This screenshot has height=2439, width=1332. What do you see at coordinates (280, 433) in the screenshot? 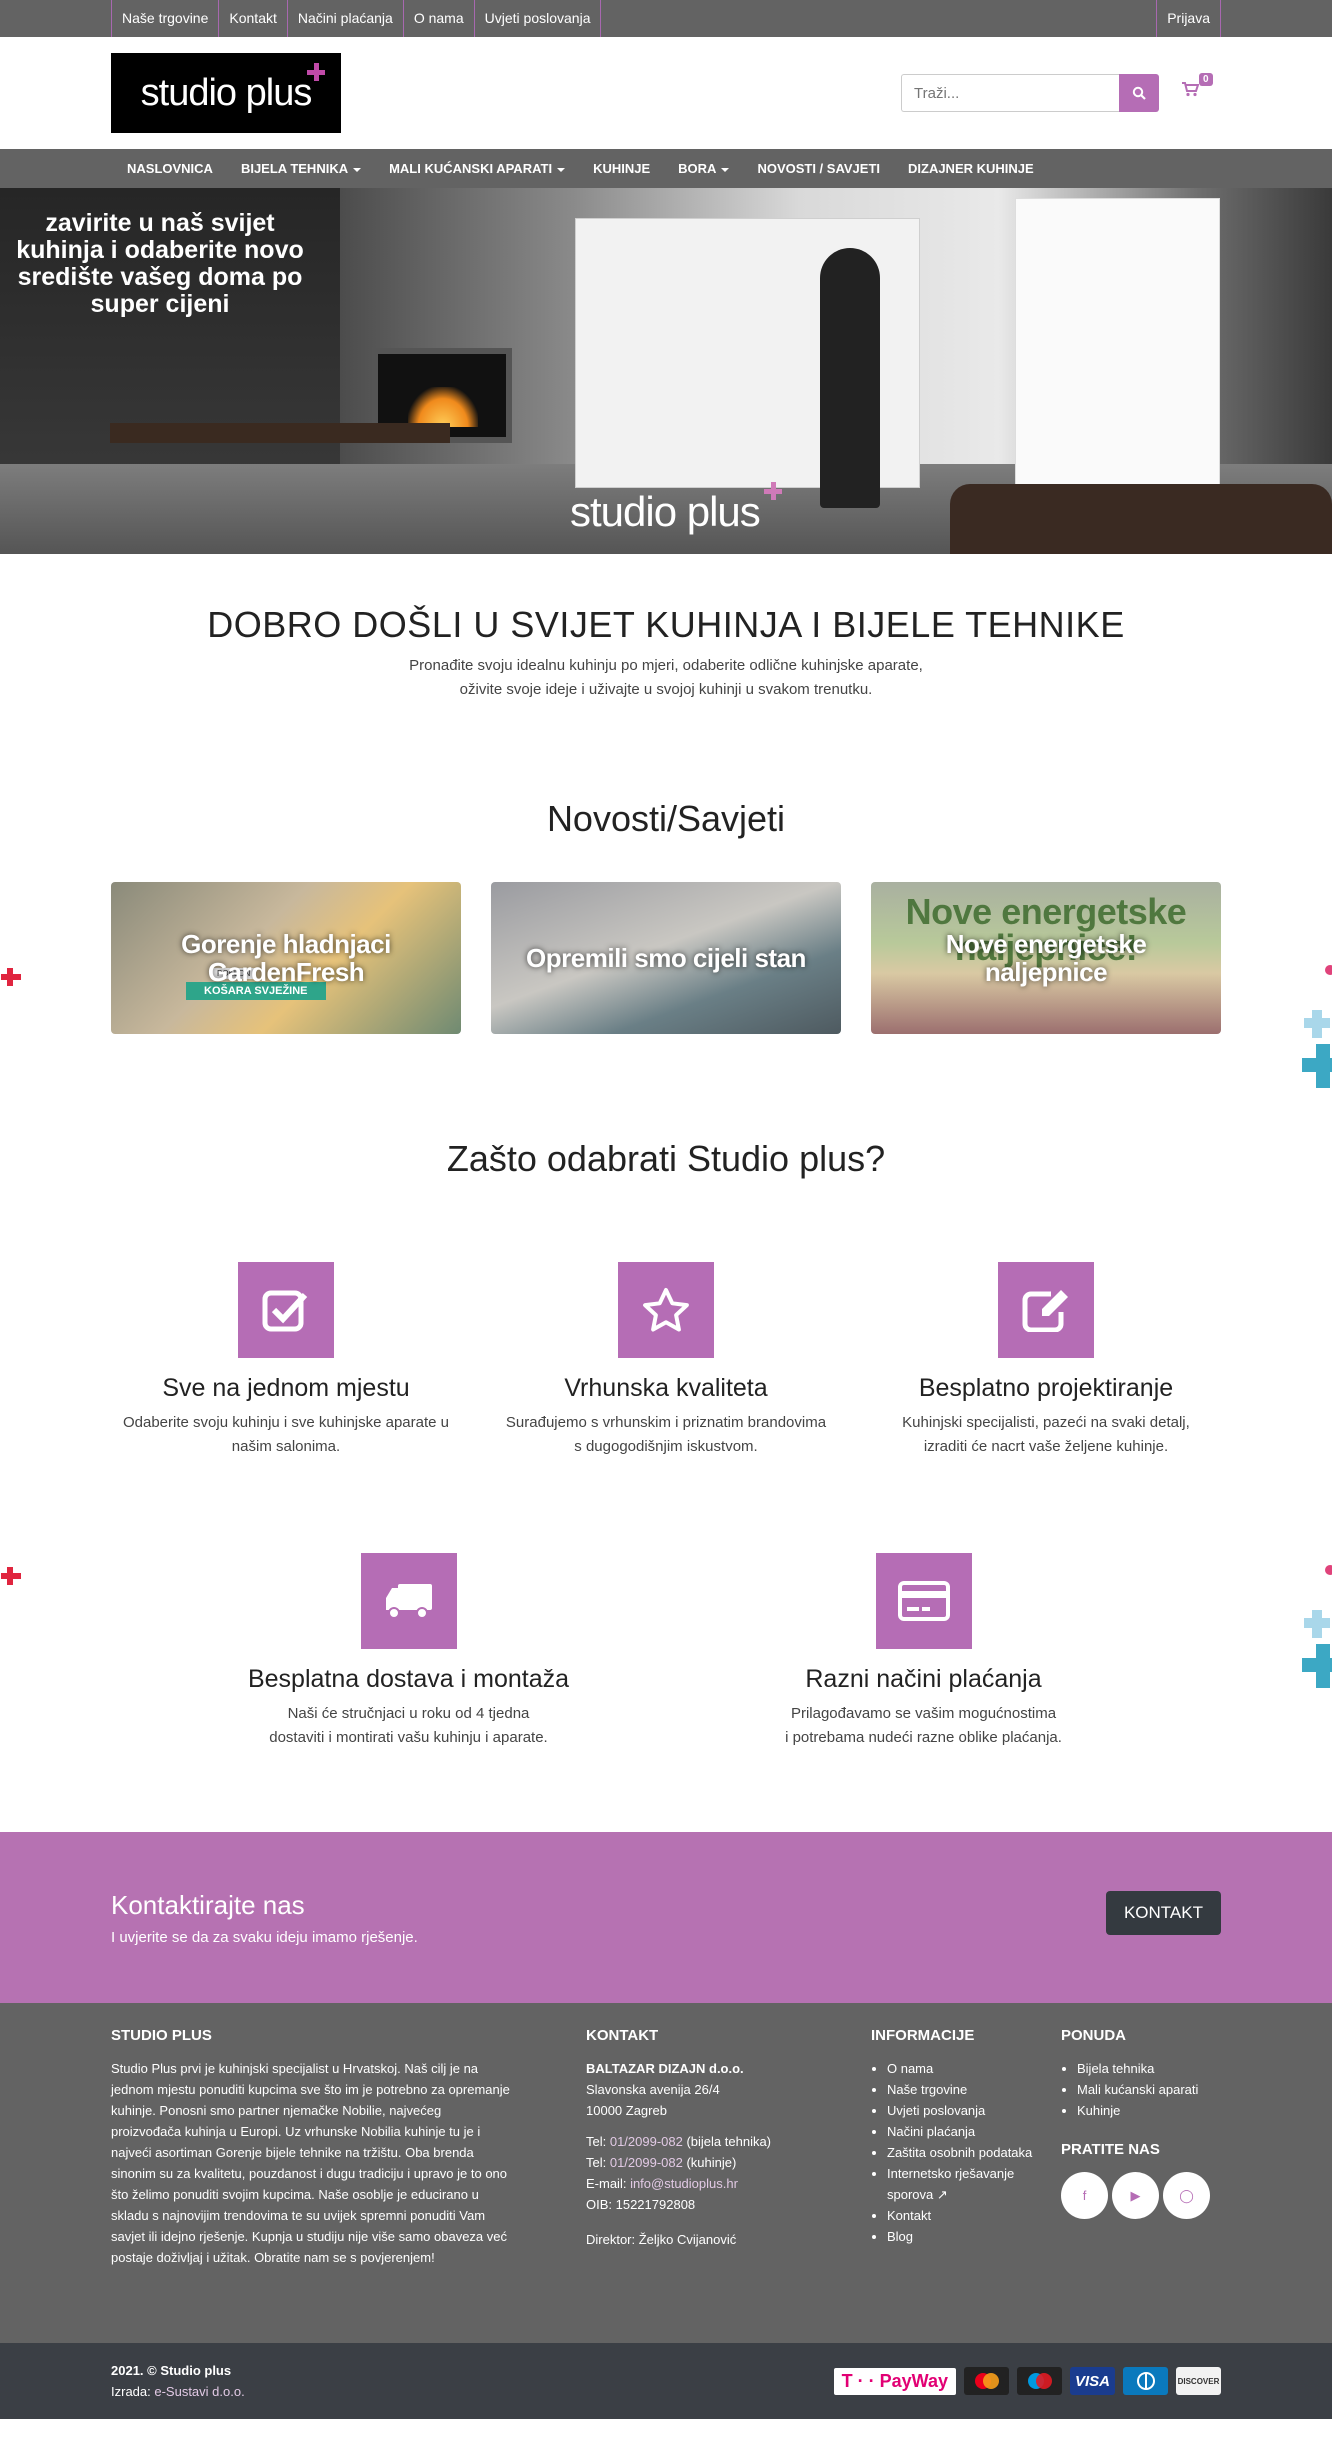
I see `hero-table` at bounding box center [280, 433].